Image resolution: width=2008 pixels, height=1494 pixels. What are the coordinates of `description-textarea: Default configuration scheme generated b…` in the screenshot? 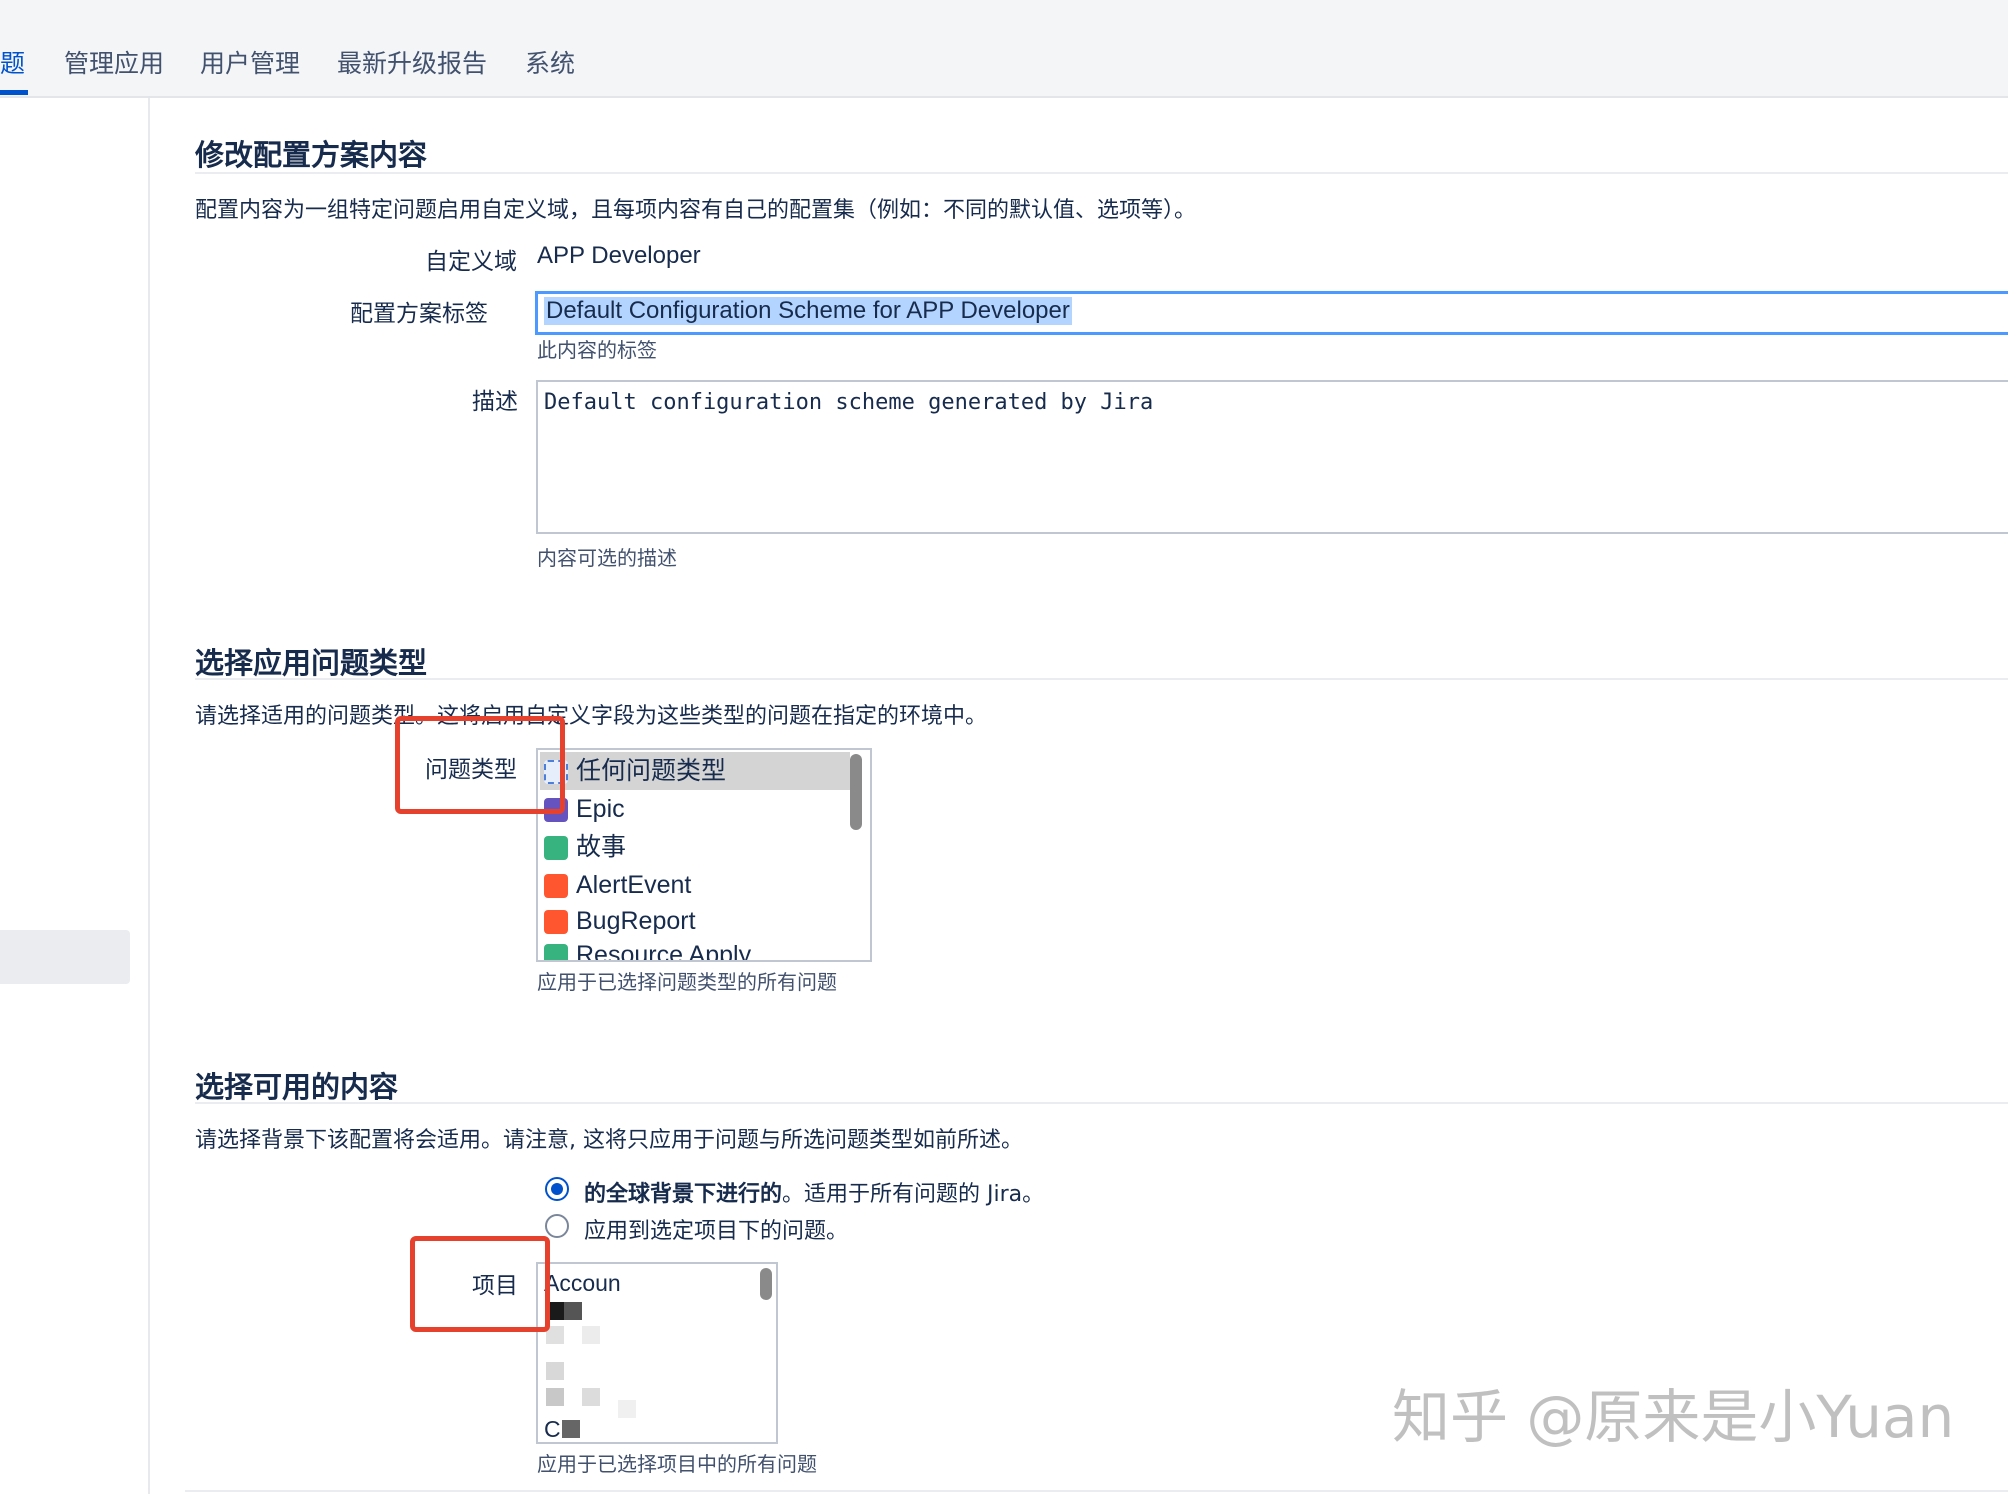 It's located at (1272, 457).